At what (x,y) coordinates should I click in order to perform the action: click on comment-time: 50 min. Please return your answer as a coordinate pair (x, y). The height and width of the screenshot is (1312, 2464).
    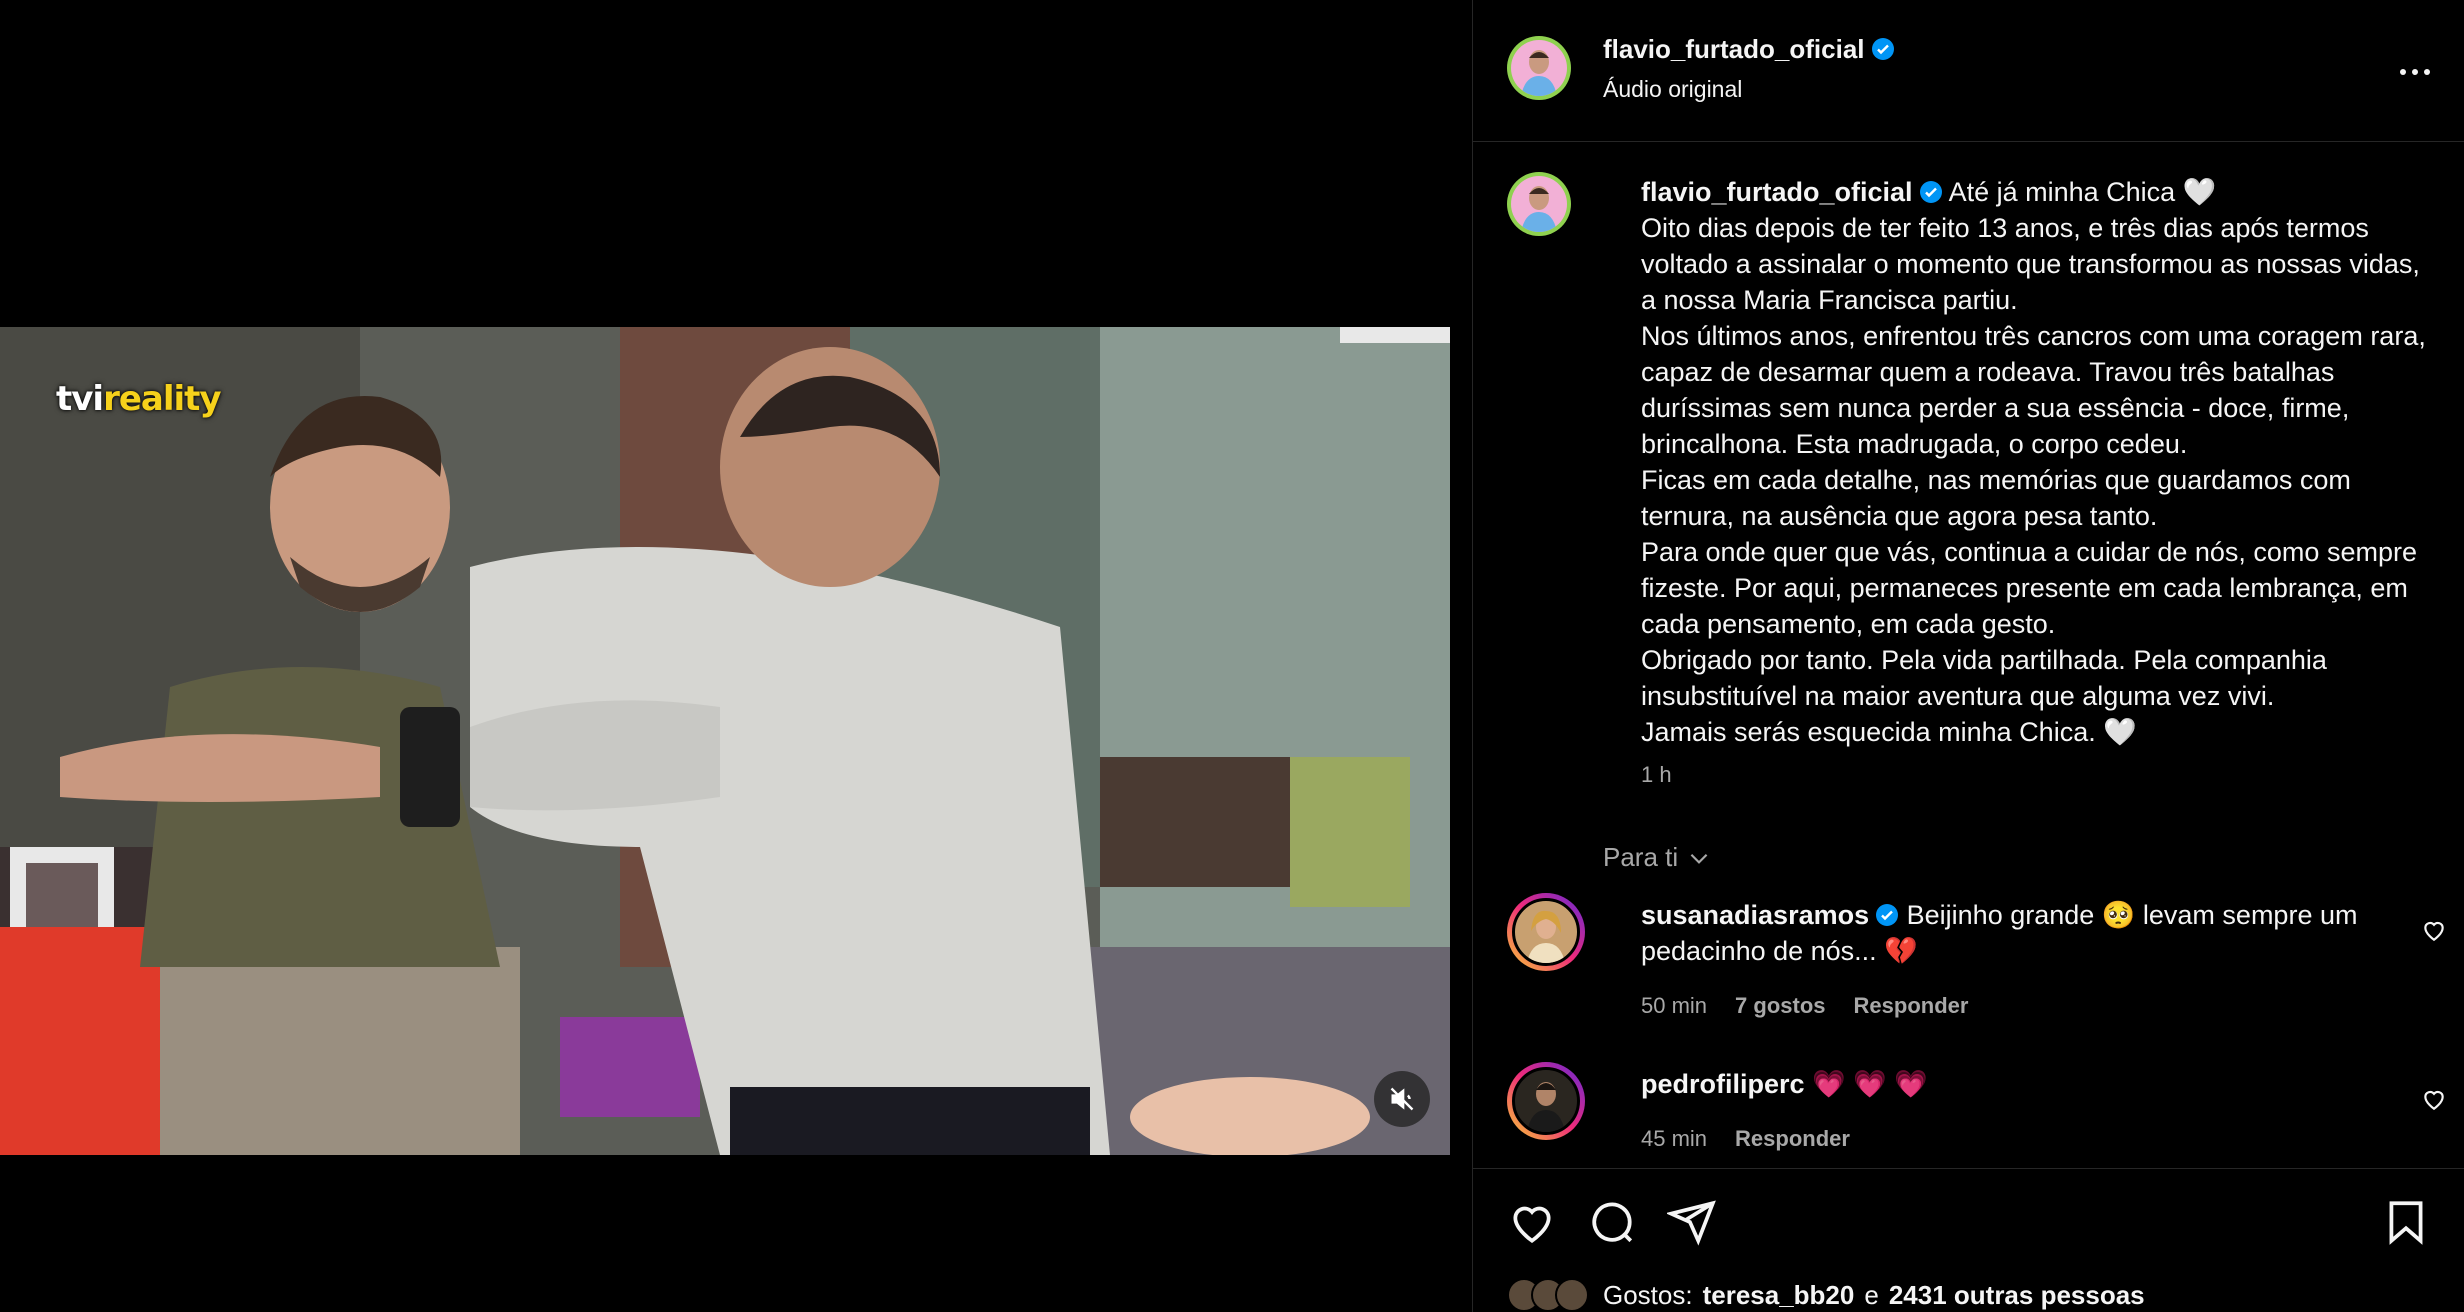
    Looking at the image, I should click on (1674, 1006).